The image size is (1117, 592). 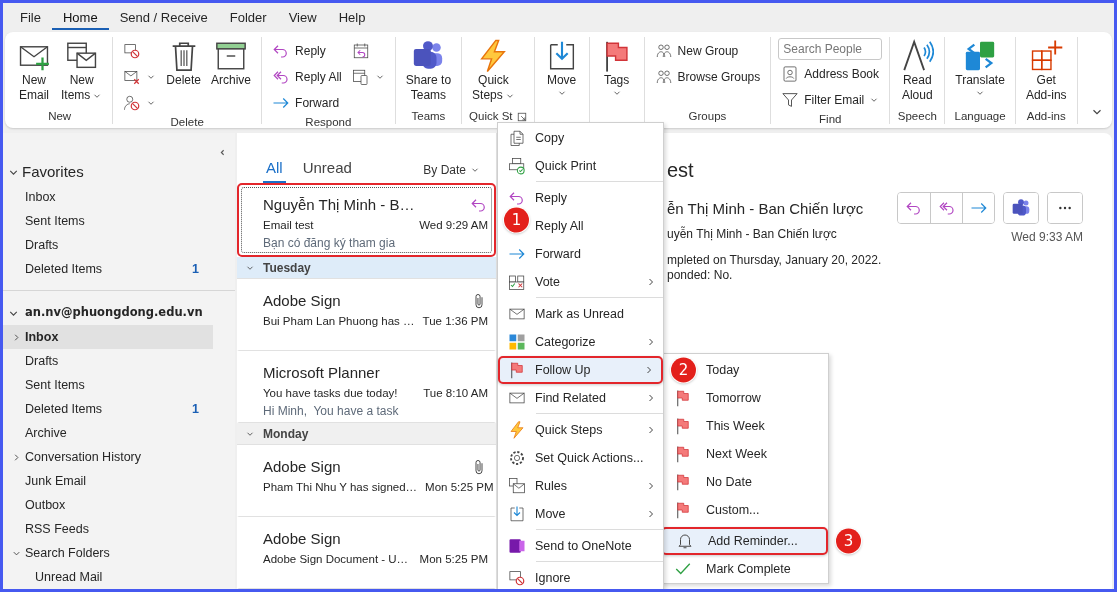 What do you see at coordinates (616, 73) in the screenshot?
I see `ribbon-button: Tags` at bounding box center [616, 73].